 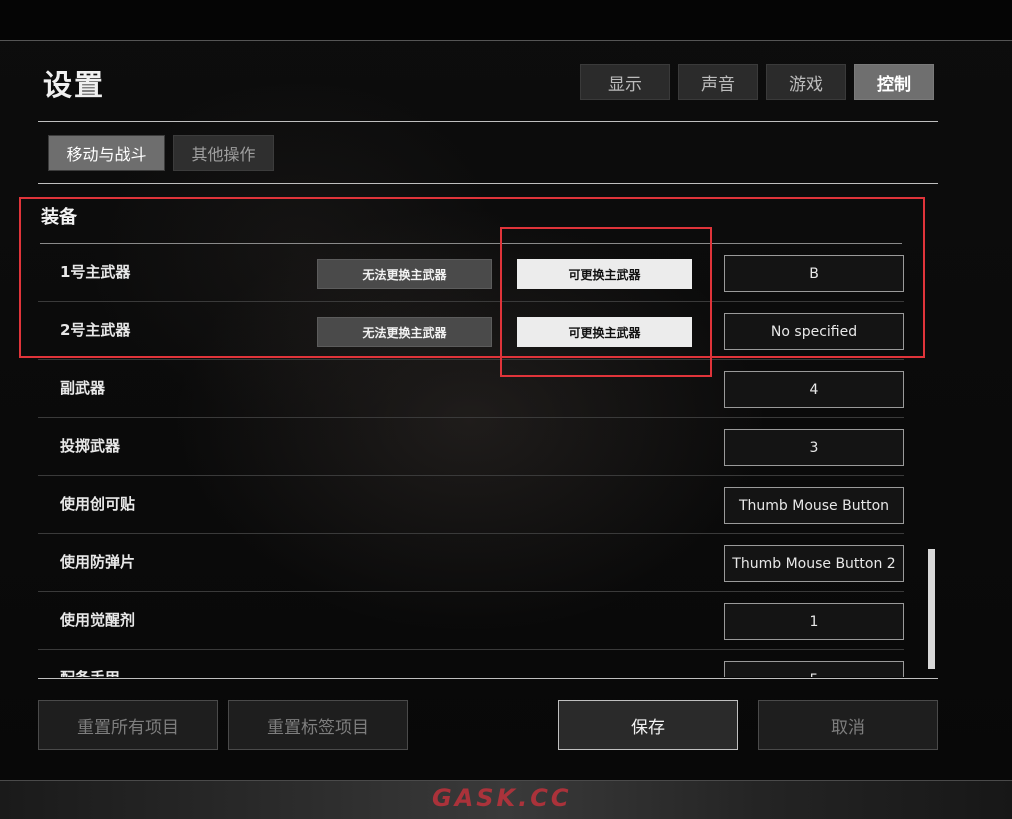 I want to click on row-label: 使用防弹片, so click(x=98, y=562).